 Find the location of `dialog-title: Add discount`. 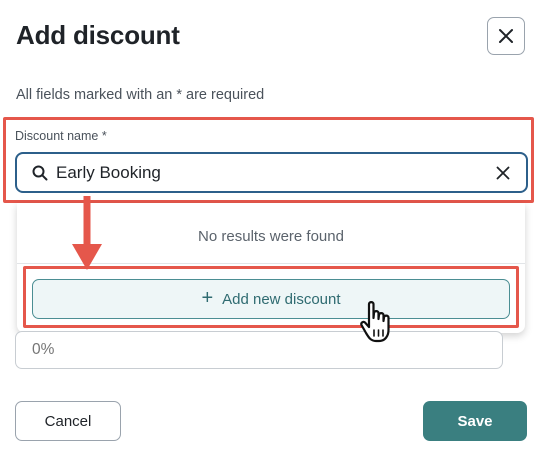

dialog-title: Add discount is located at coordinates (98, 35).